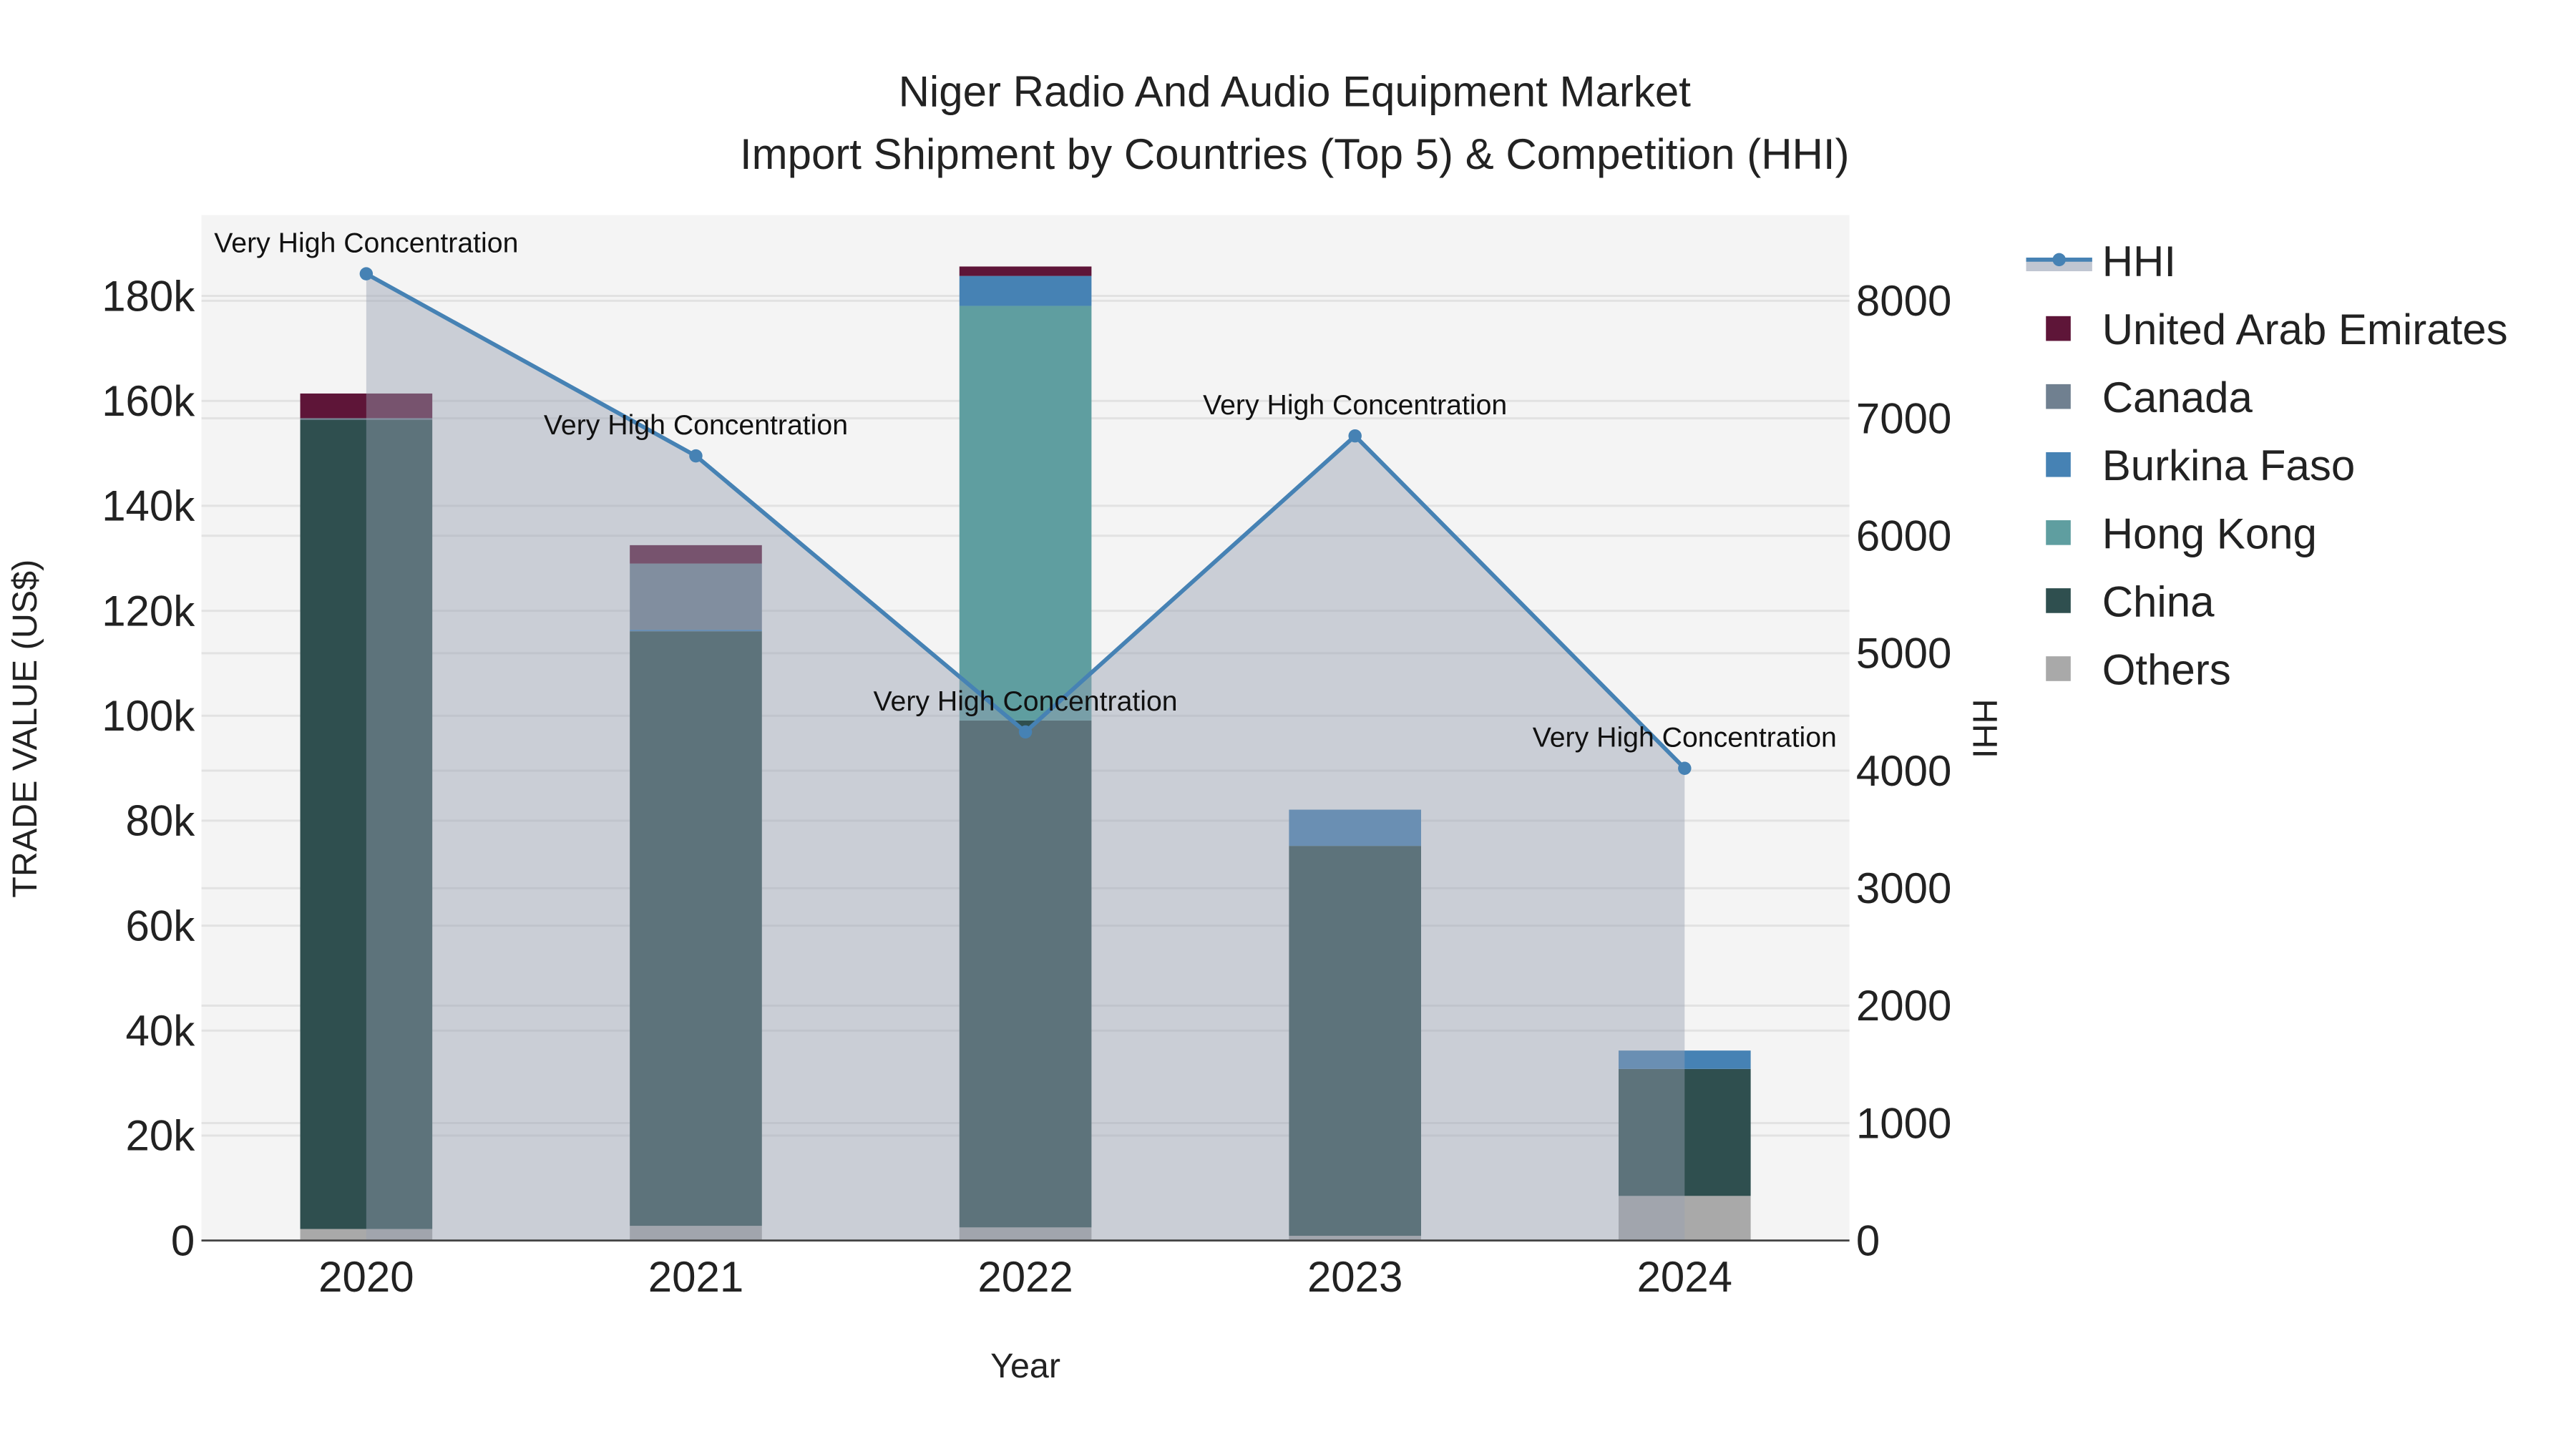 This screenshot has width=2576, height=1449. I want to click on y2-axis-ticks: 0 1000 2000 3000 4000 5000 6000 7000 8000, so click(1903, 770).